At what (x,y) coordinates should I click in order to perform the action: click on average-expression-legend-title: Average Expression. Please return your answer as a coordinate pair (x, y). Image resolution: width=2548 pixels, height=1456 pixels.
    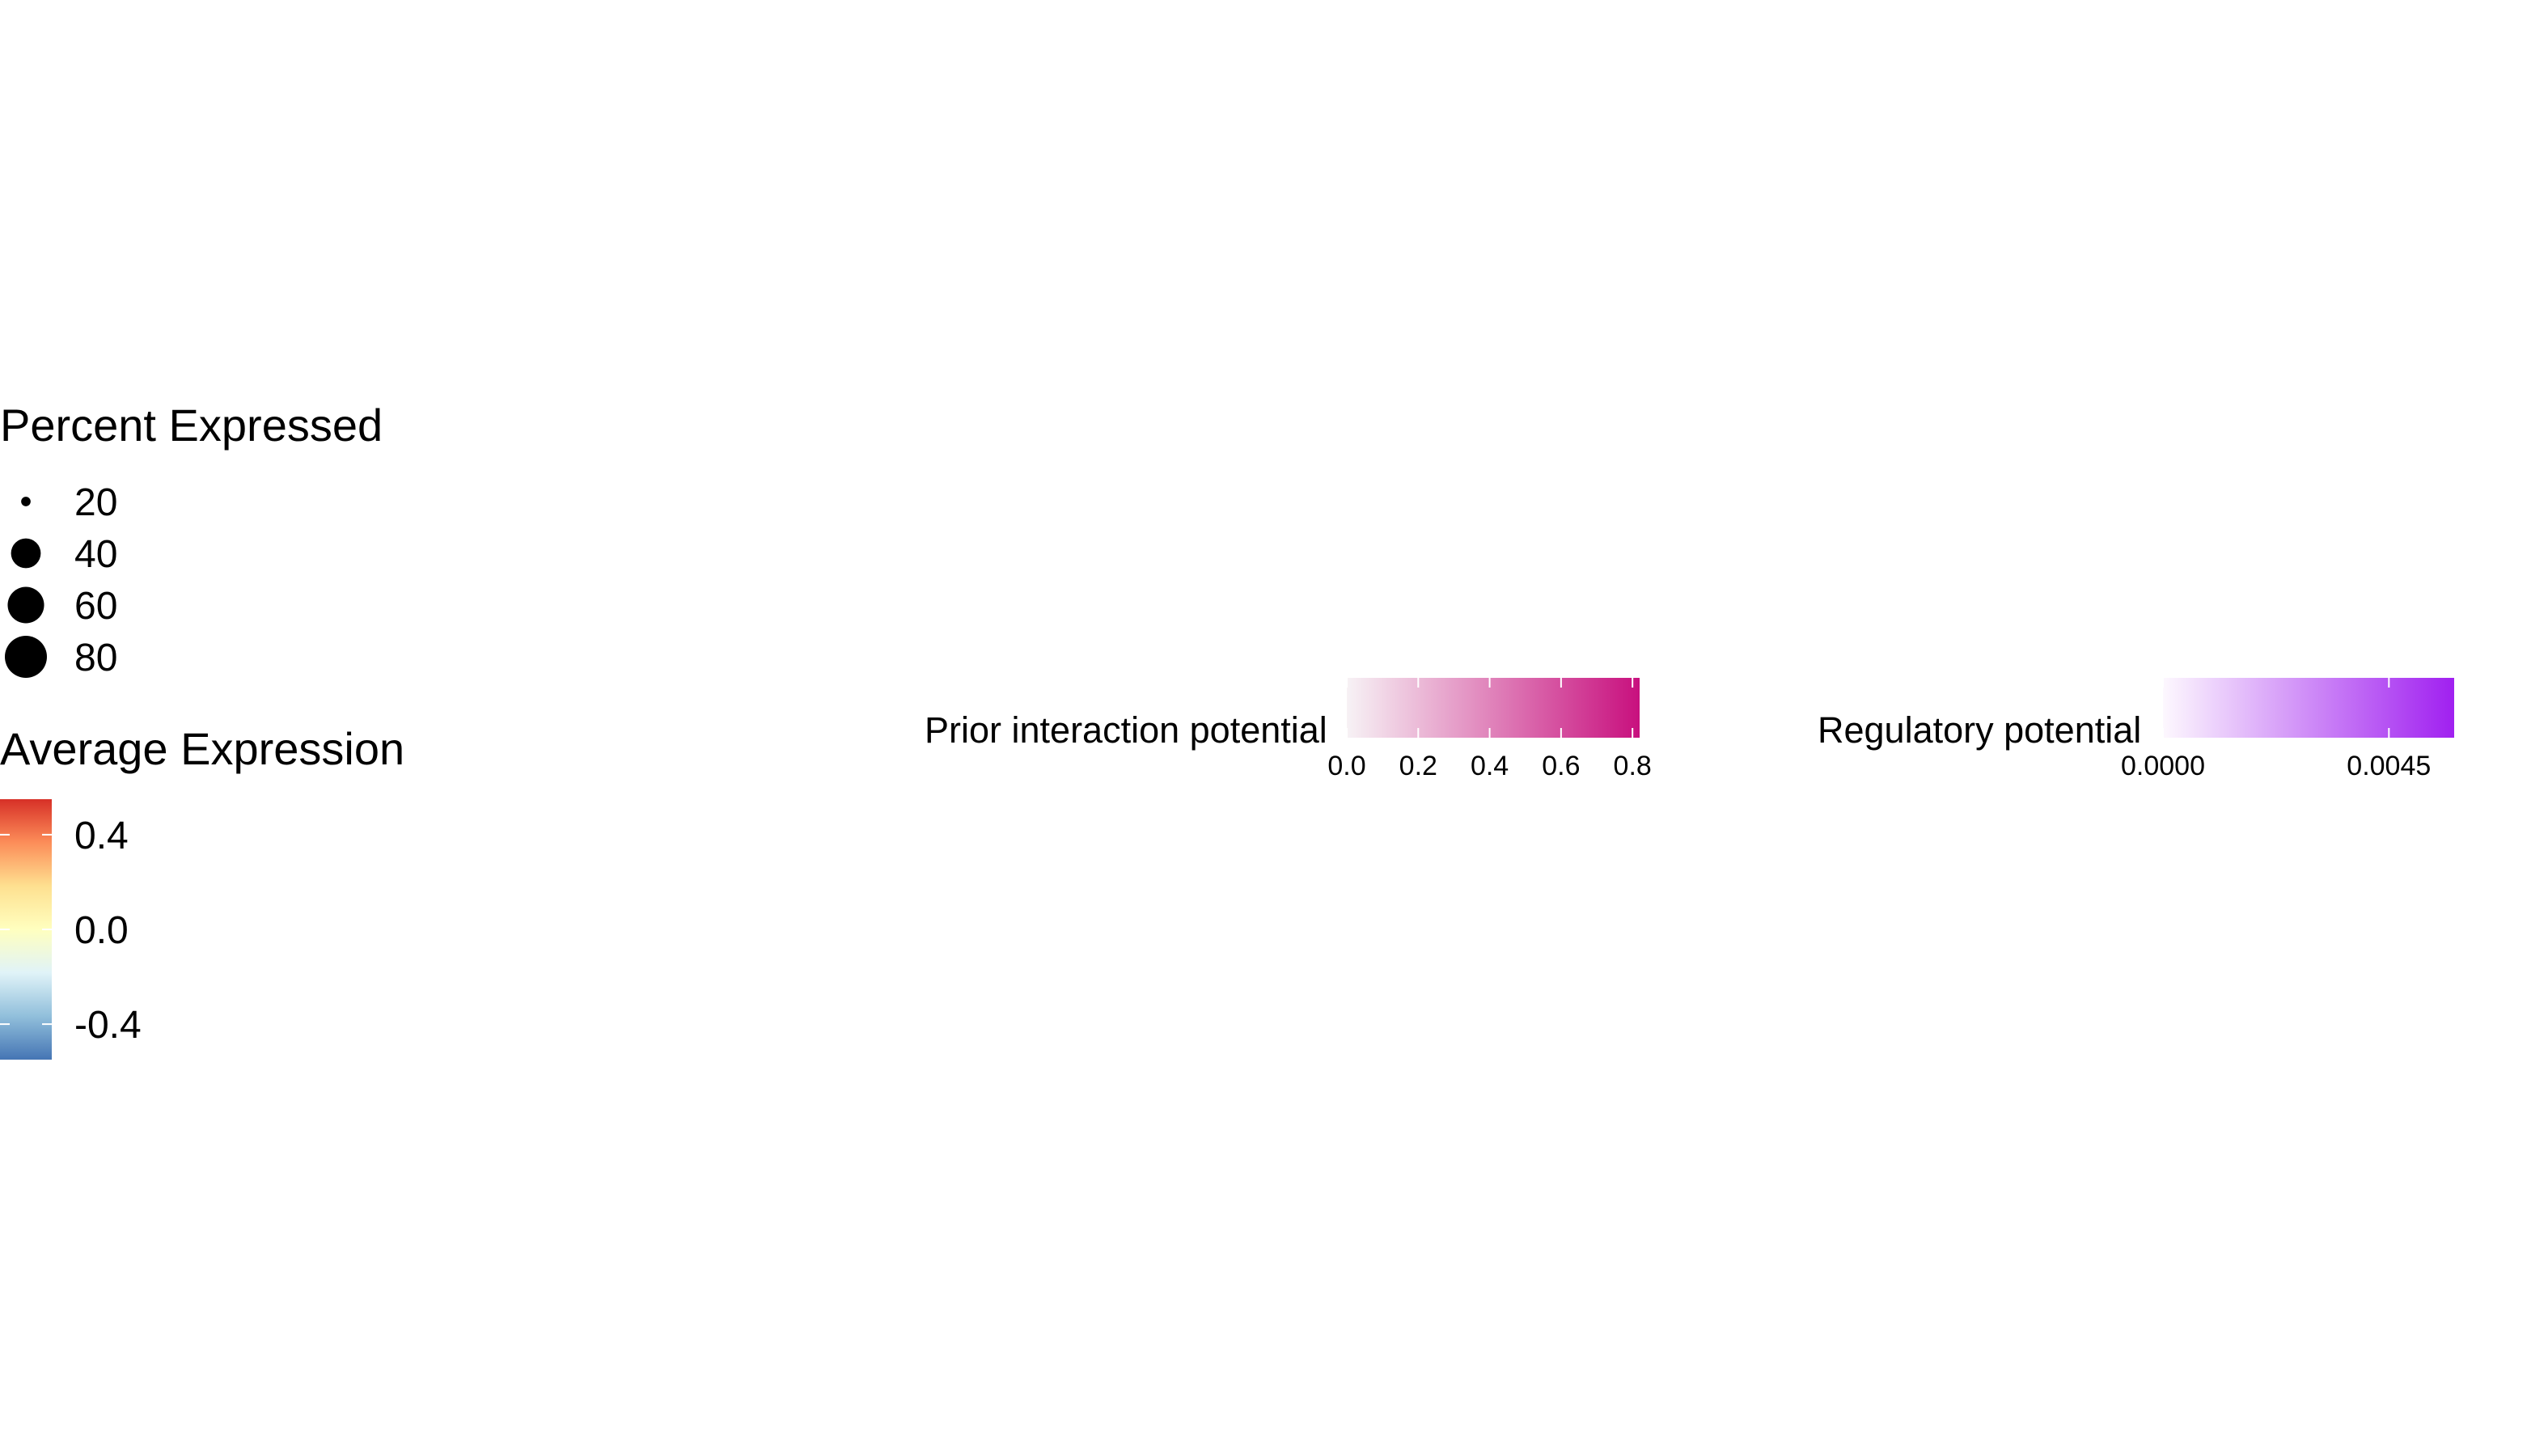
    Looking at the image, I should click on (202, 748).